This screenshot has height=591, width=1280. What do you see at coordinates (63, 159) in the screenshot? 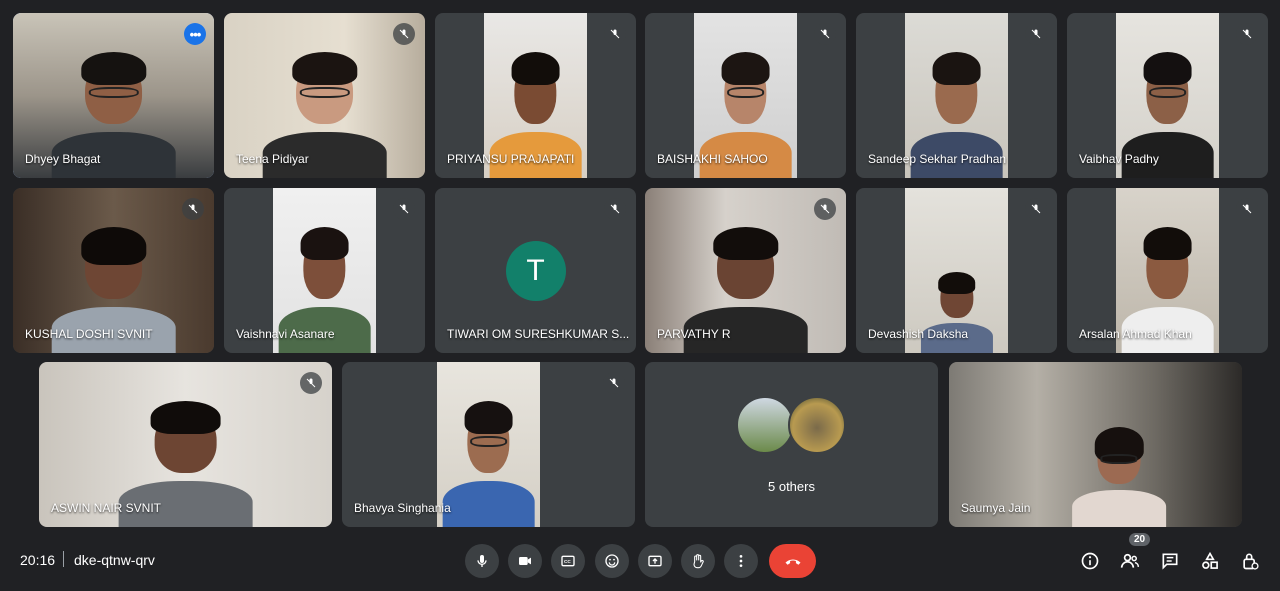
I see `participant-name: Dhyey Bhagat` at bounding box center [63, 159].